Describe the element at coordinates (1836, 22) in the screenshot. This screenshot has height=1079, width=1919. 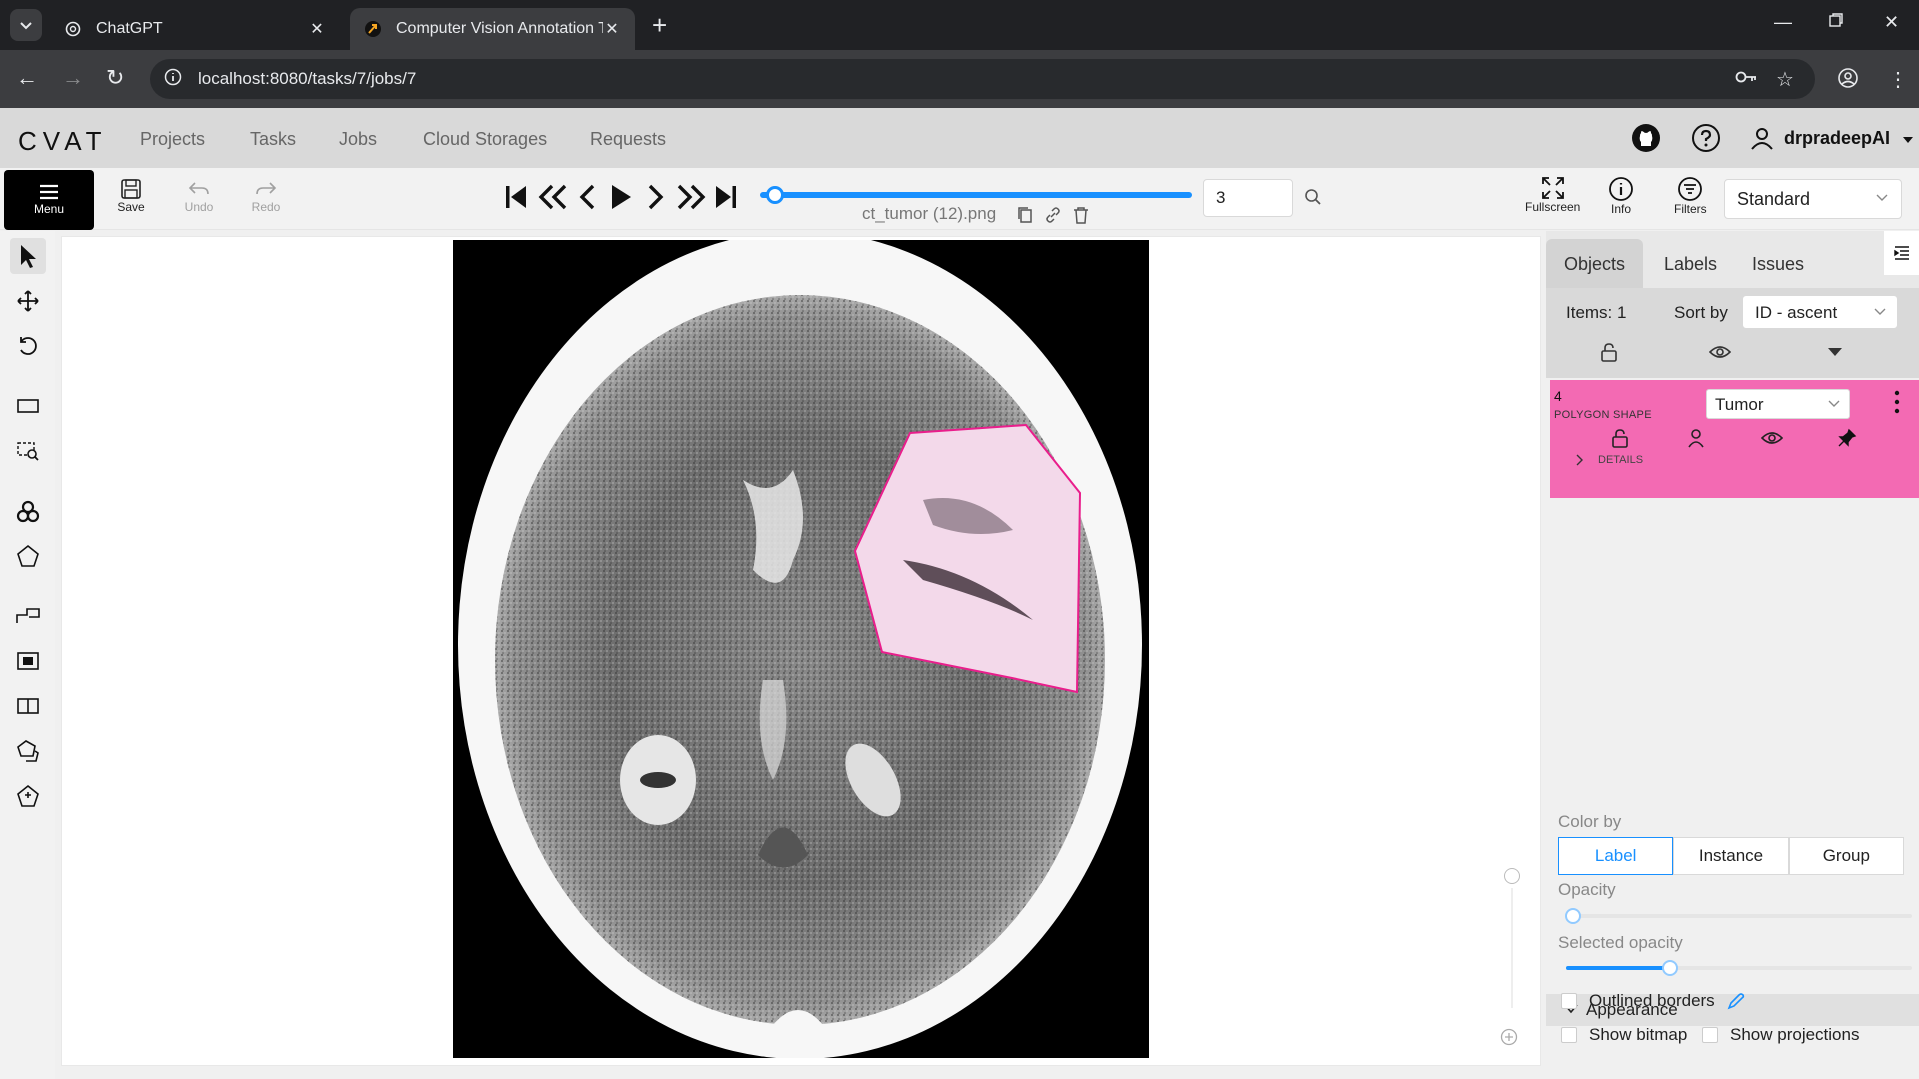
I see `restore-icon` at that location.